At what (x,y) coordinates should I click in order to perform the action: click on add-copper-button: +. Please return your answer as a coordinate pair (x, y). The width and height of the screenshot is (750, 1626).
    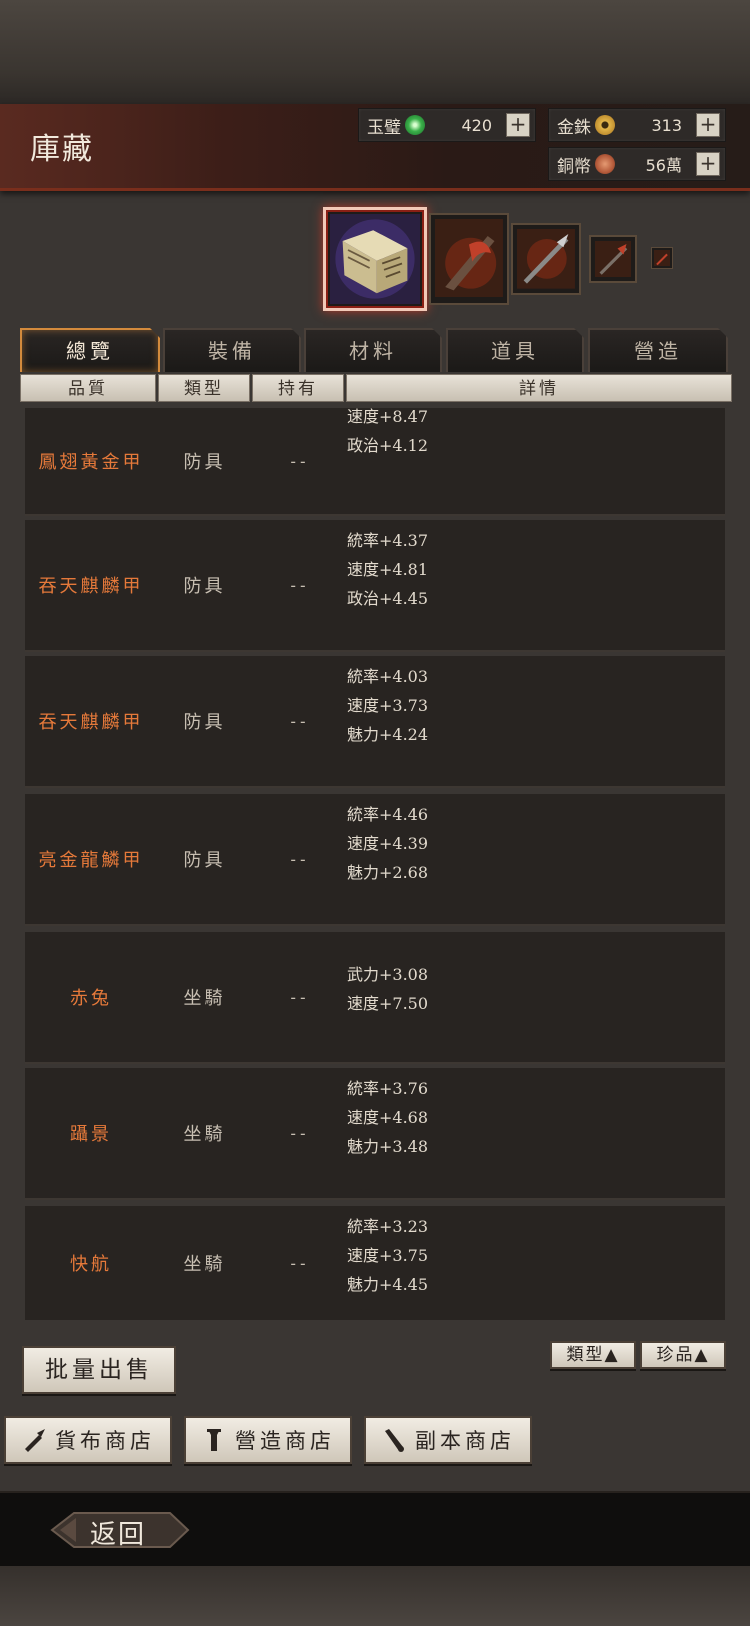
    Looking at the image, I should click on (708, 164).